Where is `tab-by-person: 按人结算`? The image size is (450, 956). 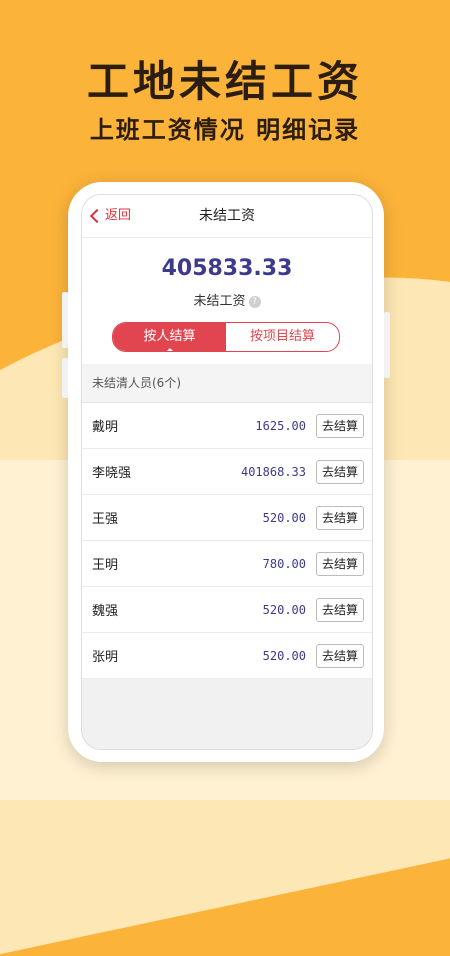 tab-by-person: 按人结算 is located at coordinates (169, 337).